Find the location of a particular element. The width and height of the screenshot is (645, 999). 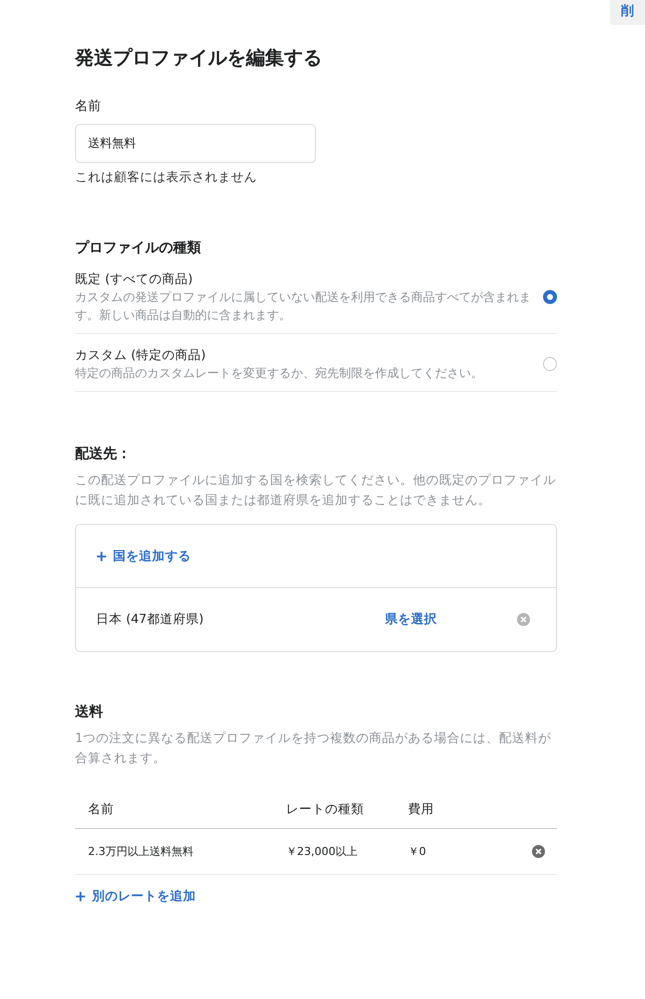

name-input-field: 送料無料 is located at coordinates (195, 143).